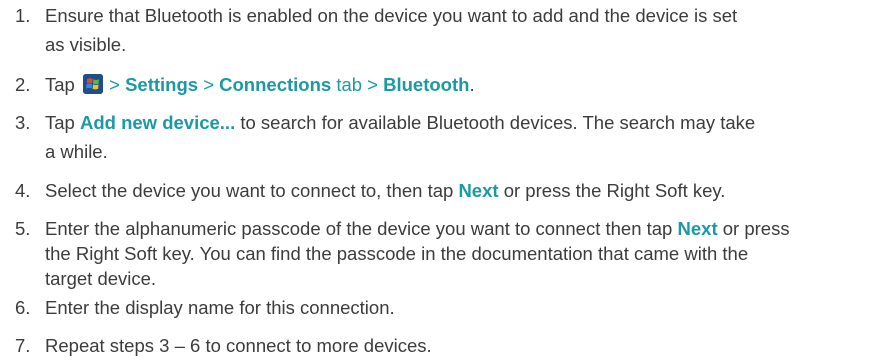 This screenshot has width=890, height=363. Describe the element at coordinates (86, 44) in the screenshot. I see `step-text: as visible.` at that location.